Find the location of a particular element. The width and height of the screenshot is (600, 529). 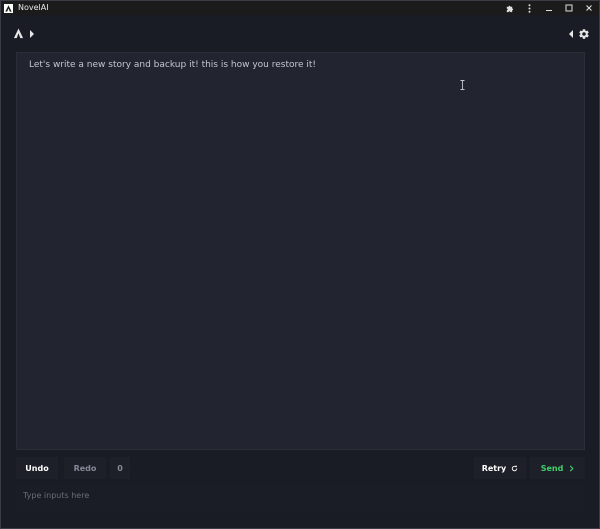

input-area is located at coordinates (300, 497).